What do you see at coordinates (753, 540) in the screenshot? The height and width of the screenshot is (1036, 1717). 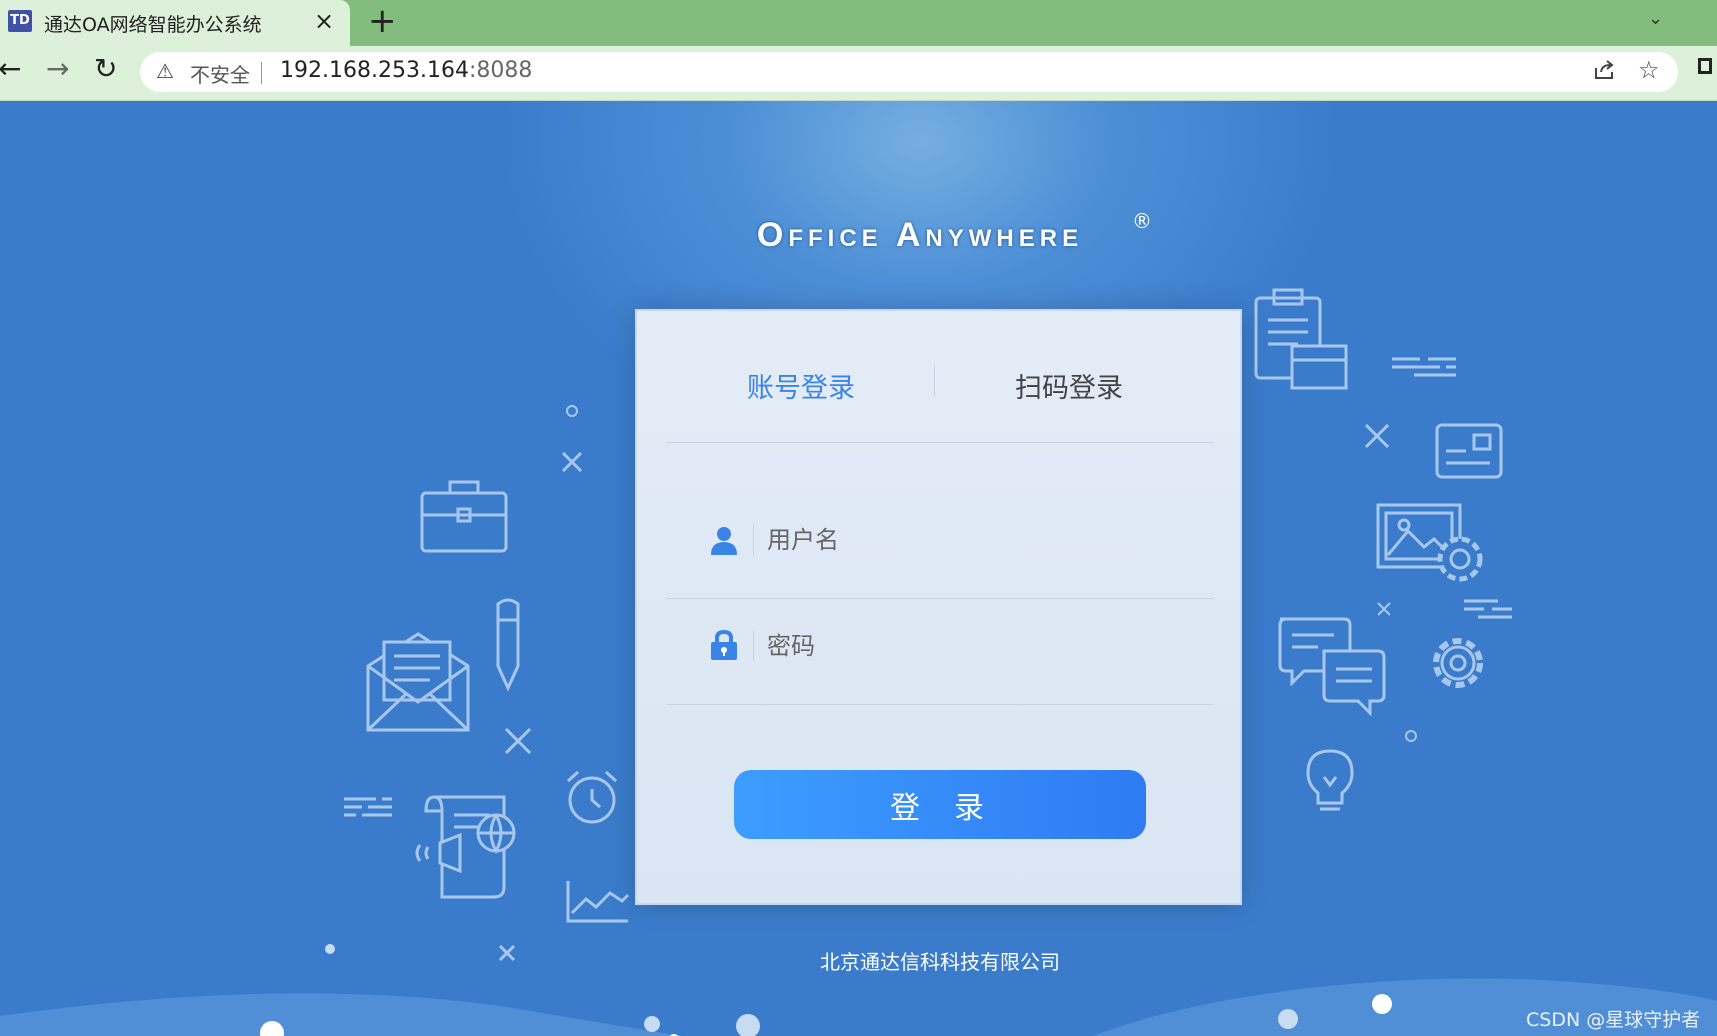 I see `username-separator` at bounding box center [753, 540].